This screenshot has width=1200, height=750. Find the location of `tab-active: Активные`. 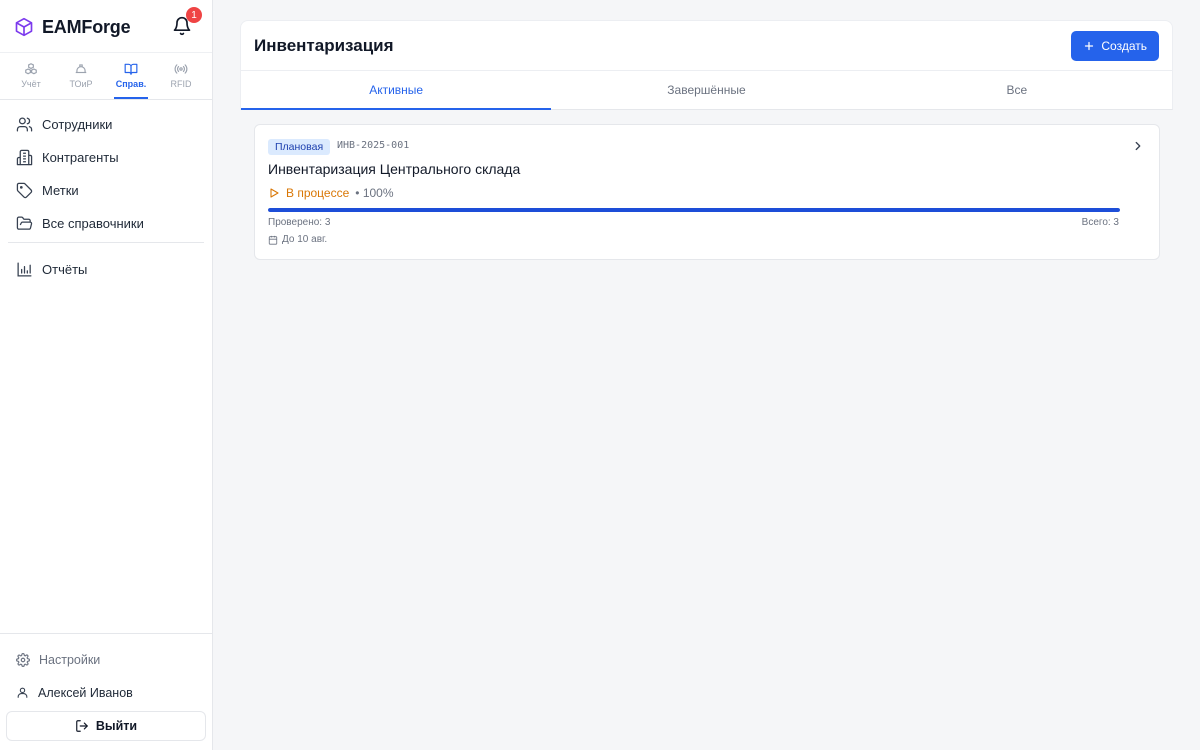

tab-active: Активные is located at coordinates (396, 90).